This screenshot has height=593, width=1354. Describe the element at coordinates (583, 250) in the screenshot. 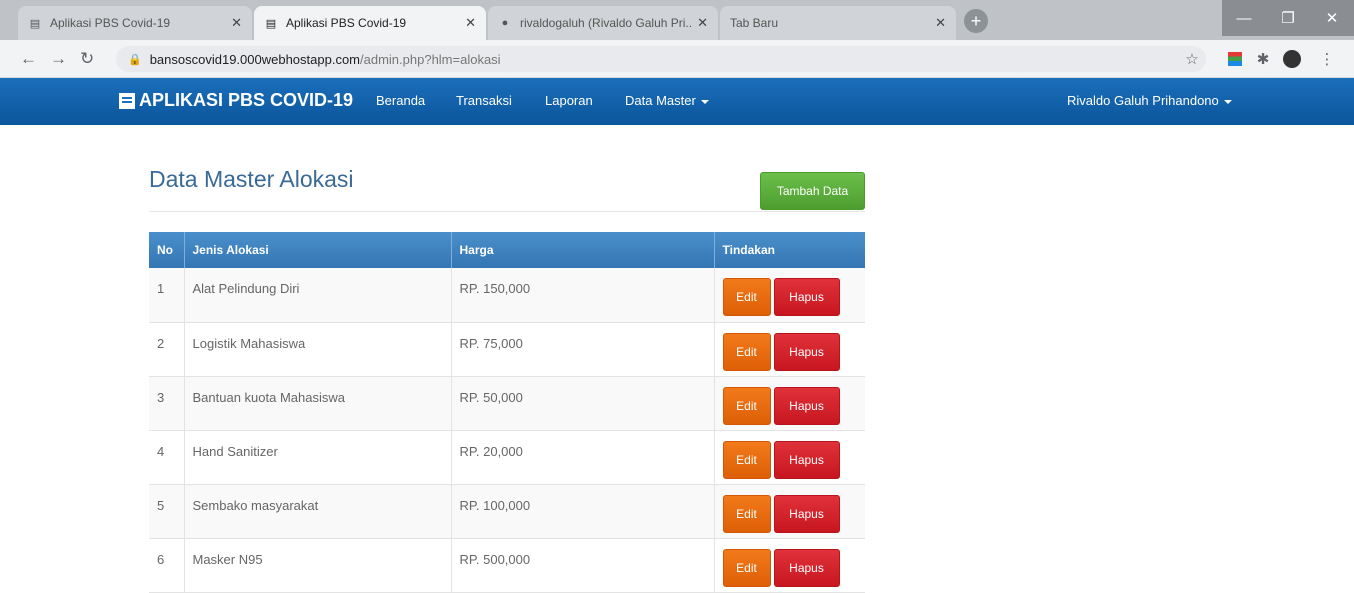

I see `header-harga: Harga` at that location.